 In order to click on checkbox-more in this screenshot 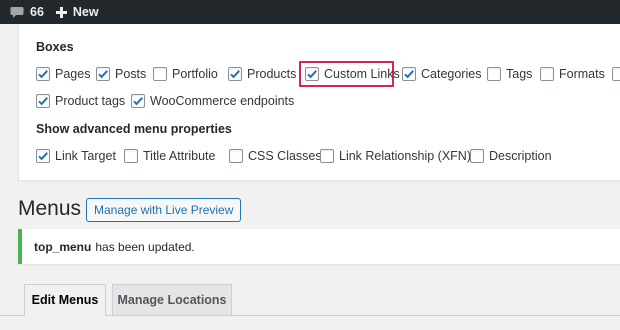, I will do `click(616, 74)`.